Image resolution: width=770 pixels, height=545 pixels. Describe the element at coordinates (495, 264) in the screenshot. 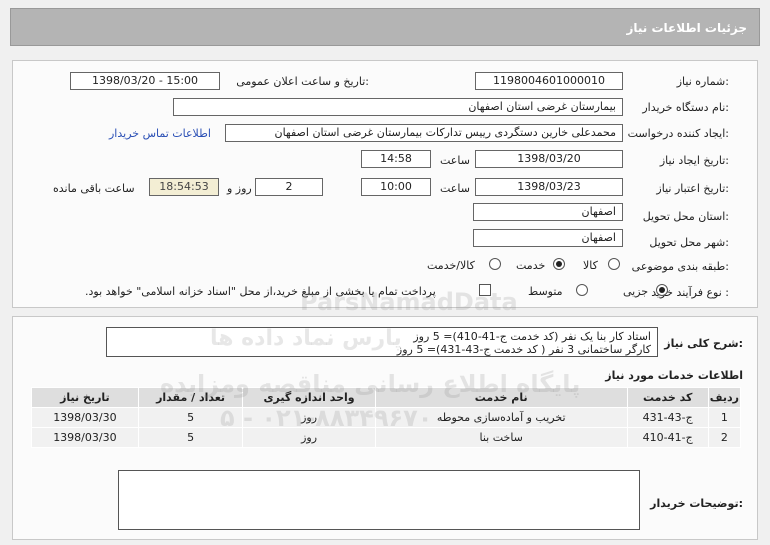

I see `category-goods-service-radio` at that location.